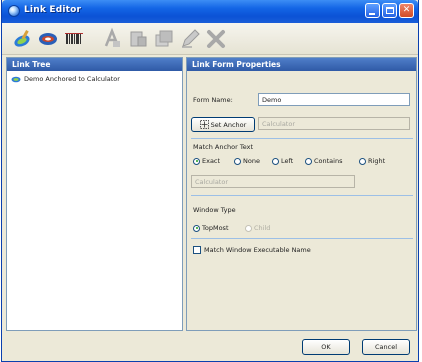 This screenshot has width=422, height=362. I want to click on form-icon, so click(138, 39).